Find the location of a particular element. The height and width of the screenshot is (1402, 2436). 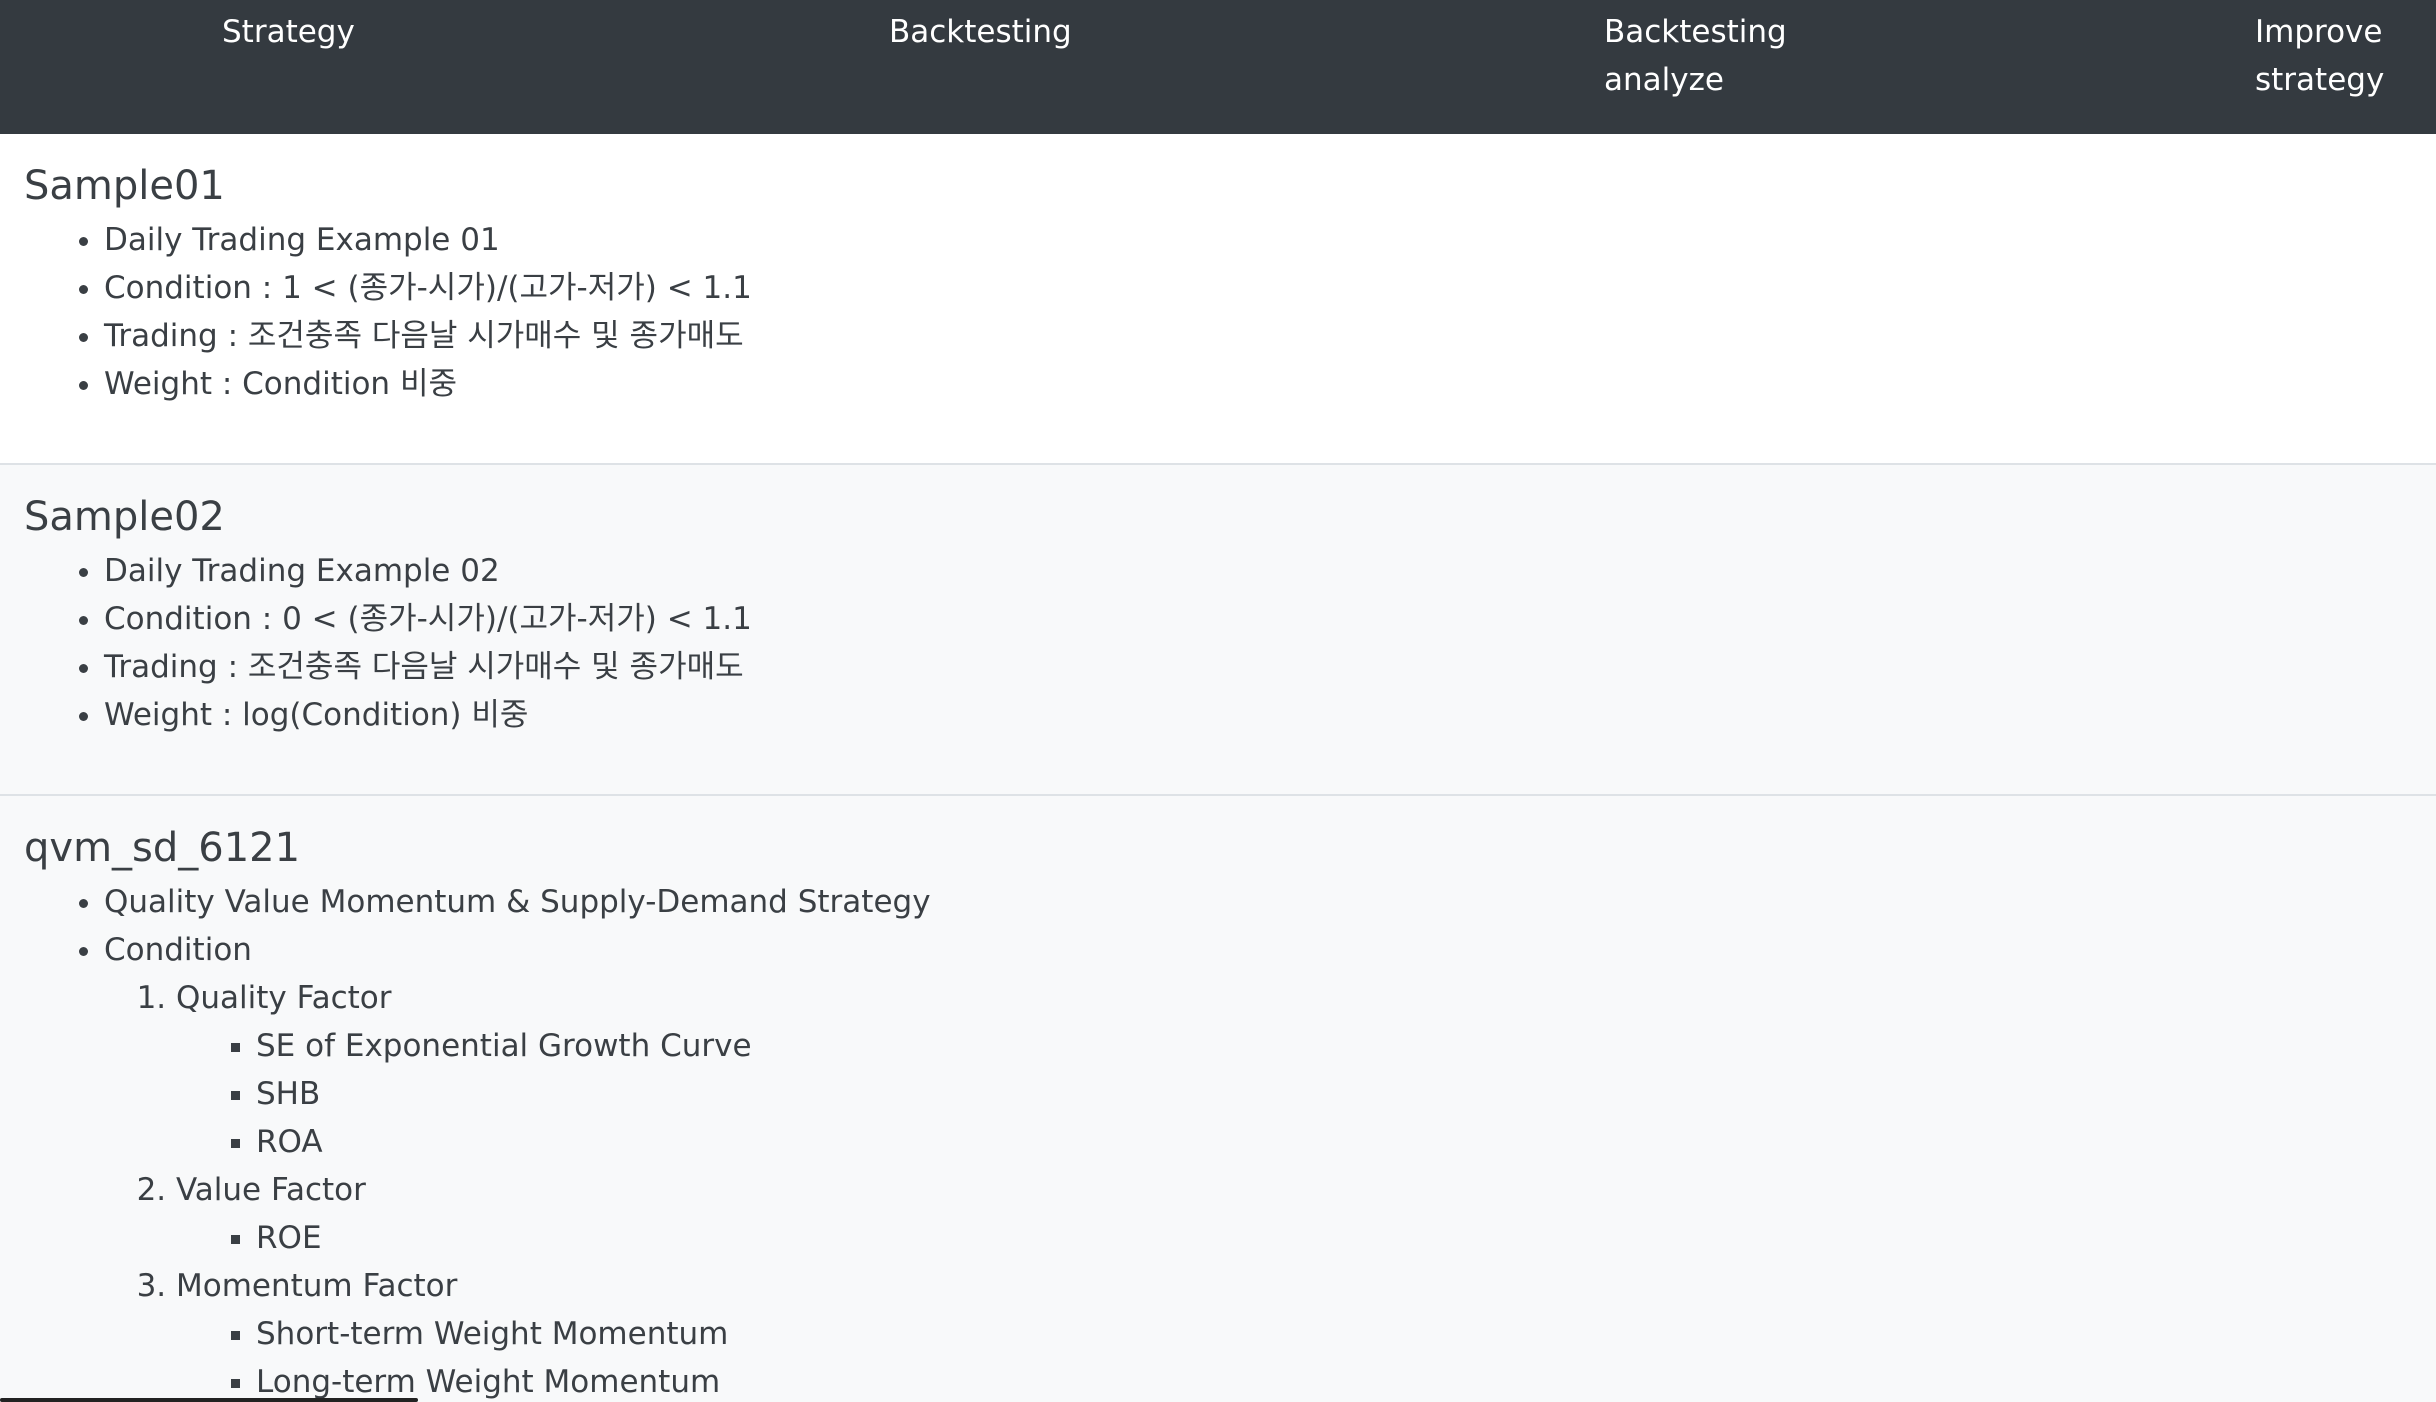

list-item: Weight : log(Condition) 비중 is located at coordinates (1270, 715).